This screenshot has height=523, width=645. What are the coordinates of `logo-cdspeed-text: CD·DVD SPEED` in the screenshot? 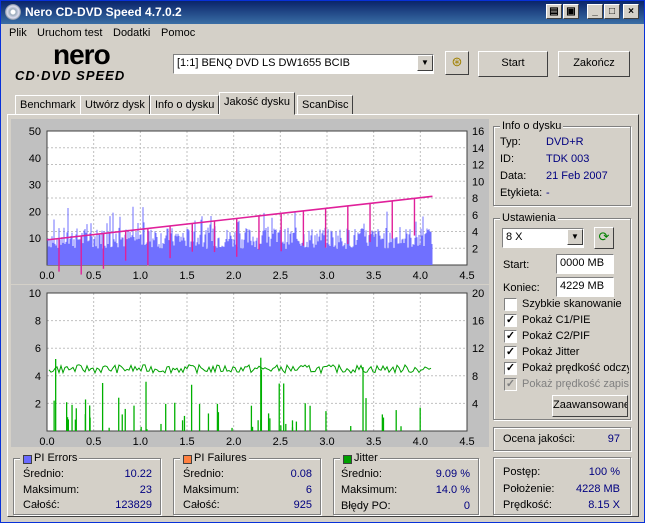 It's located at (70, 75).